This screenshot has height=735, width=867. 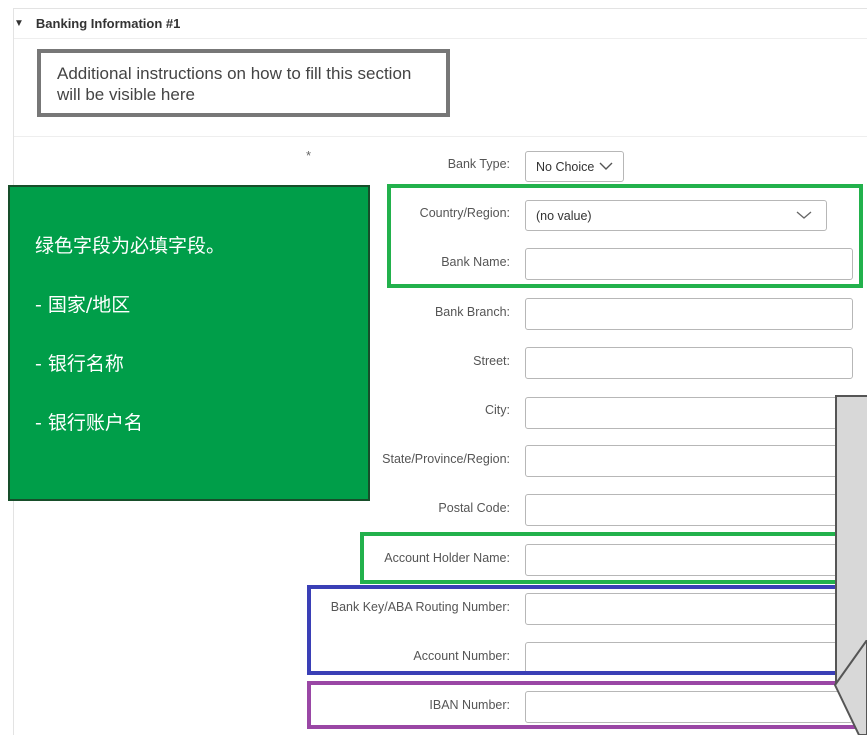 What do you see at coordinates (689, 363) in the screenshot?
I see `street-input` at bounding box center [689, 363].